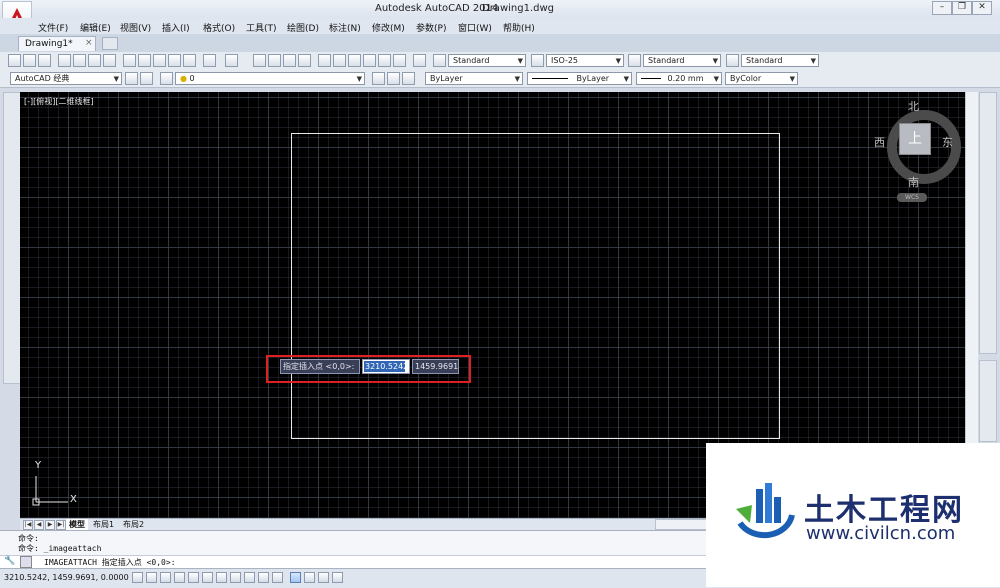  Describe the element at coordinates (487, 60) in the screenshot. I see `text-style-select: Standard ▼` at that location.